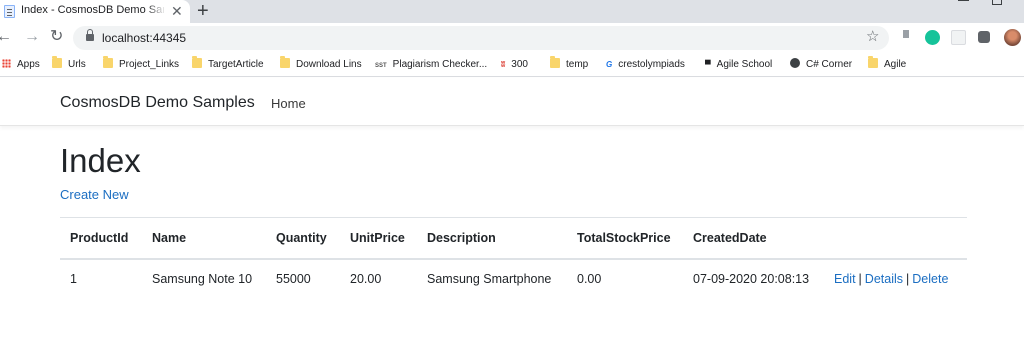 The image size is (1024, 347). What do you see at coordinates (141, 64) in the screenshot?
I see `bookmark-project-links: Project_Links` at bounding box center [141, 64].